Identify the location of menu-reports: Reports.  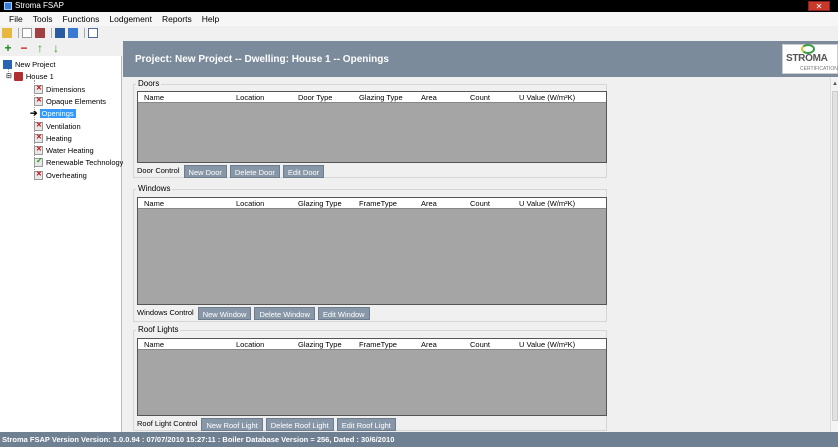
(177, 19).